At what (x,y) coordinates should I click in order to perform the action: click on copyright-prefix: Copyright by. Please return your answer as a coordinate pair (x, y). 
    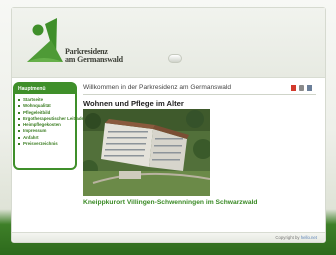
    Looking at the image, I should click on (287, 237).